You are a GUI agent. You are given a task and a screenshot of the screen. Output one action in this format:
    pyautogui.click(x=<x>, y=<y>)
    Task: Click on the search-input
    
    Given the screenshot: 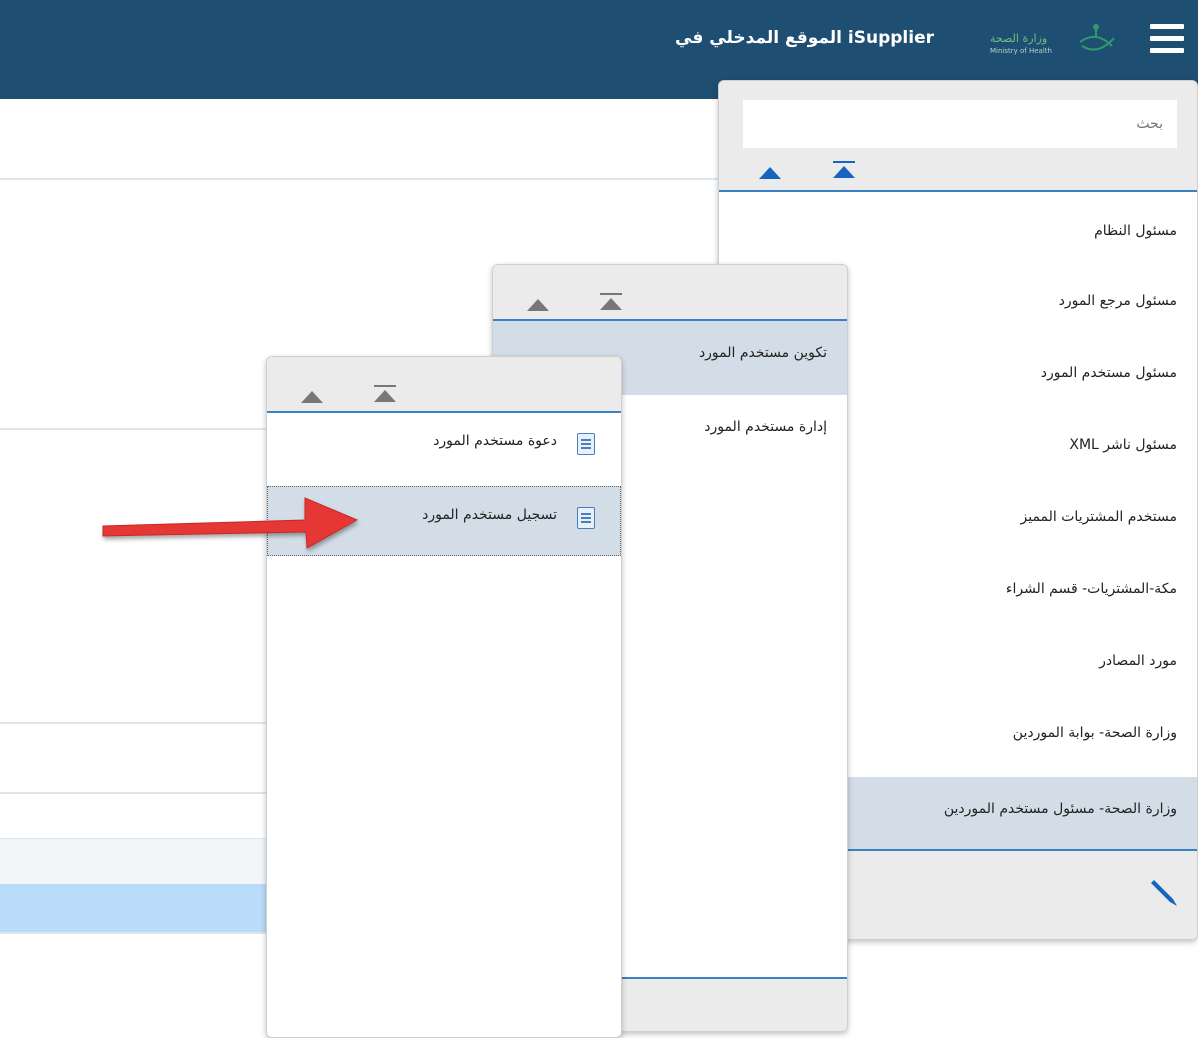 What is the action you would take?
    pyautogui.click(x=960, y=124)
    